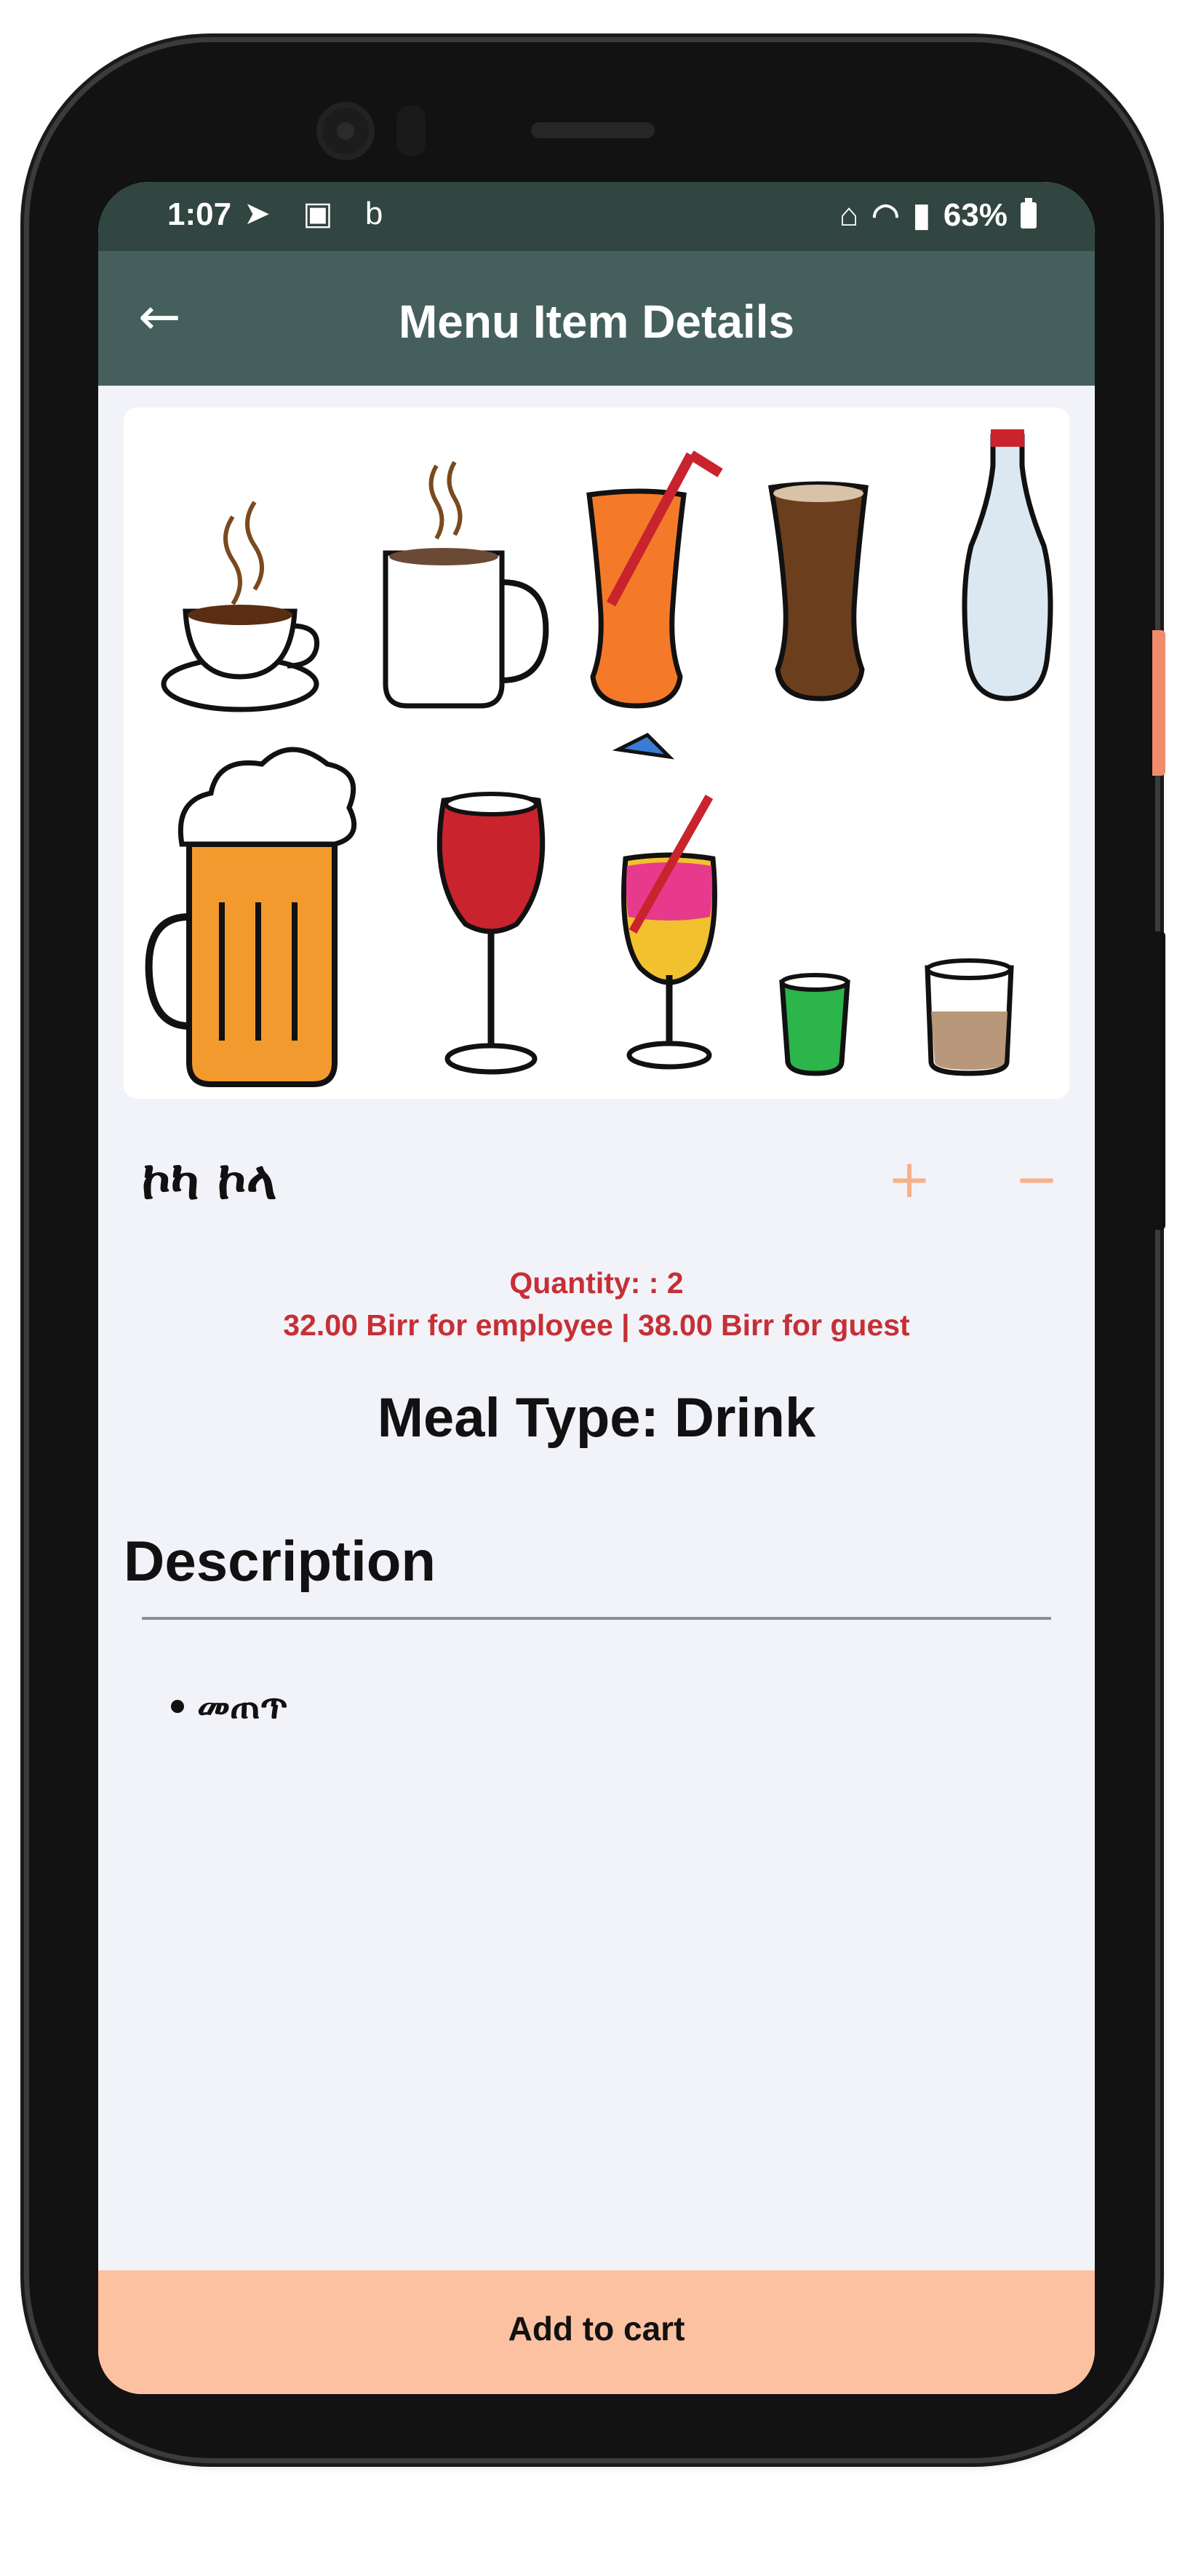  Describe the element at coordinates (596, 321) in the screenshot. I see `page-title: Menu Item Details` at that location.